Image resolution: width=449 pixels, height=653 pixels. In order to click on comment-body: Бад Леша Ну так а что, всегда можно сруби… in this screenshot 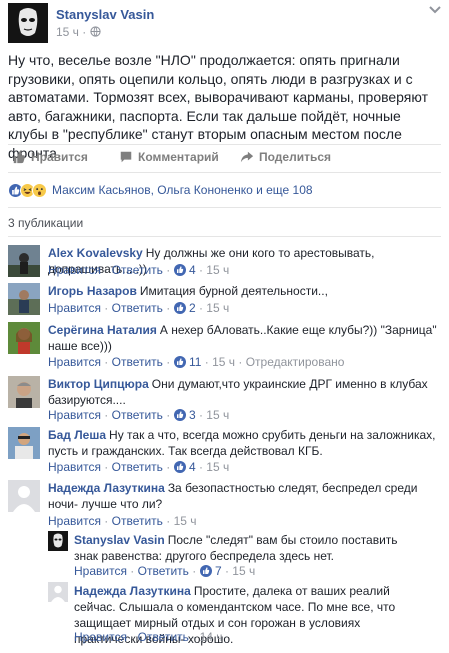, I will do `click(243, 443)`.